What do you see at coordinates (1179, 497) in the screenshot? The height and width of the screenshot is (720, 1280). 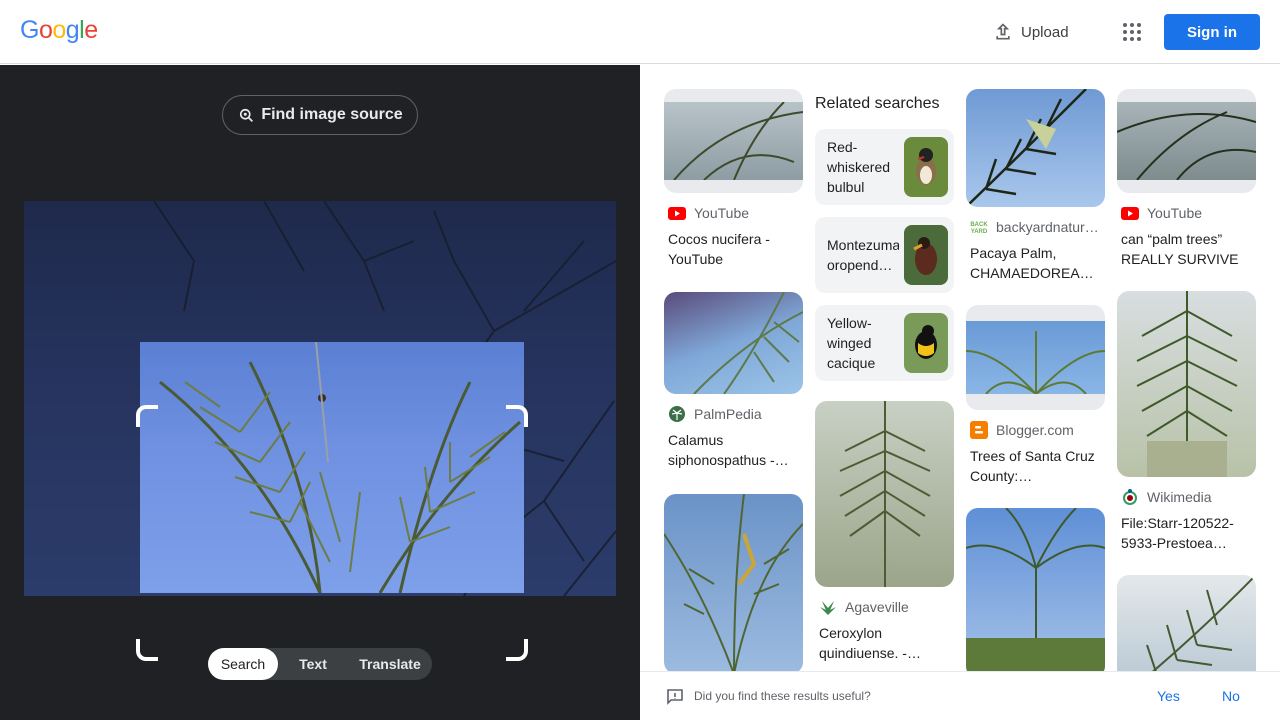 I see `result-source-name: Wikimedia` at bounding box center [1179, 497].